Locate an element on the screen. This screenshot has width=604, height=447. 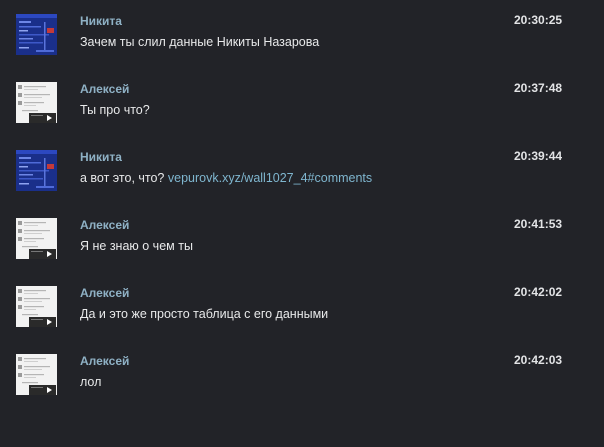
message-text: лол is located at coordinates (90, 382).